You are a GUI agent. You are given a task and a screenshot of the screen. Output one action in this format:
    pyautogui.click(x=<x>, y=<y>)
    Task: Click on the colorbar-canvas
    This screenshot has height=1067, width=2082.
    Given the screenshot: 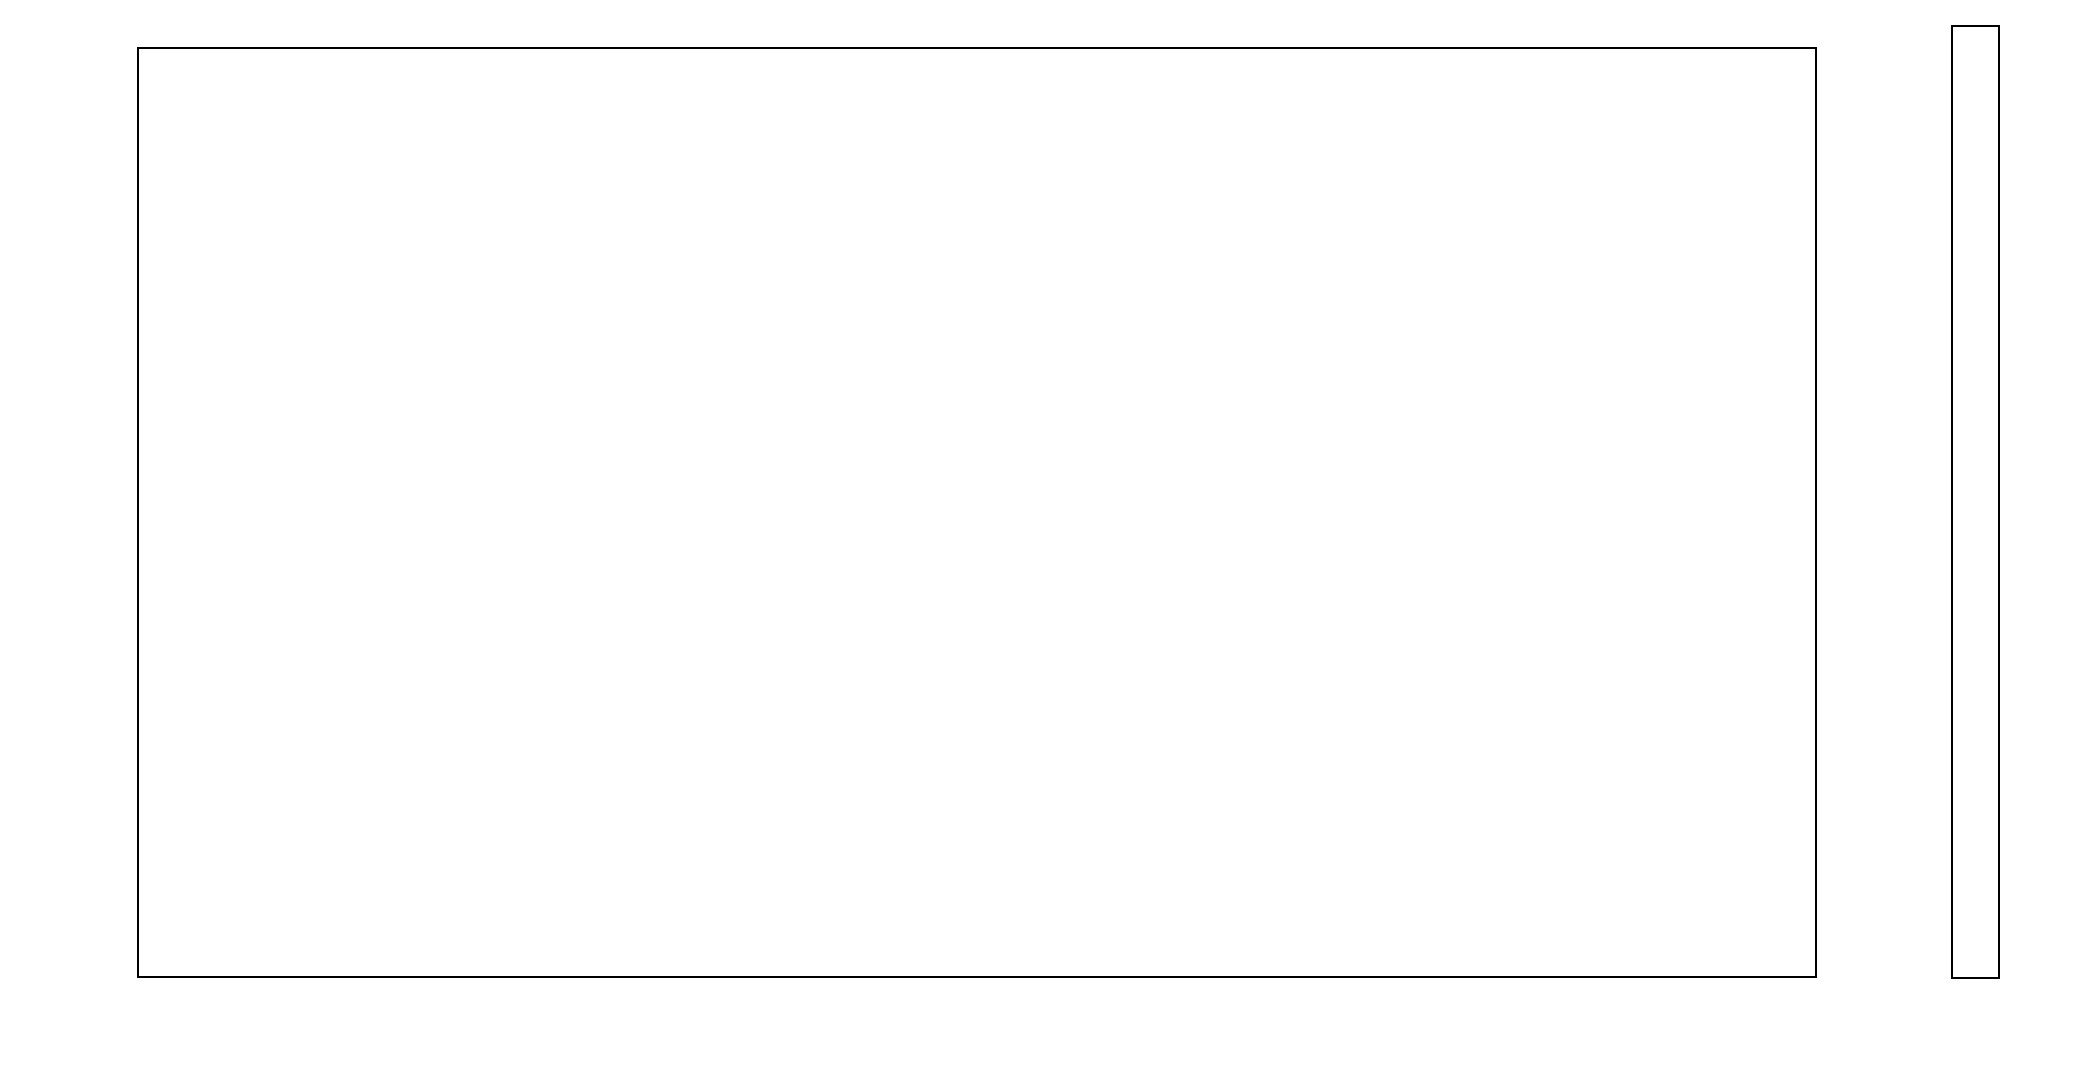 What is the action you would take?
    pyautogui.click(x=1975, y=502)
    